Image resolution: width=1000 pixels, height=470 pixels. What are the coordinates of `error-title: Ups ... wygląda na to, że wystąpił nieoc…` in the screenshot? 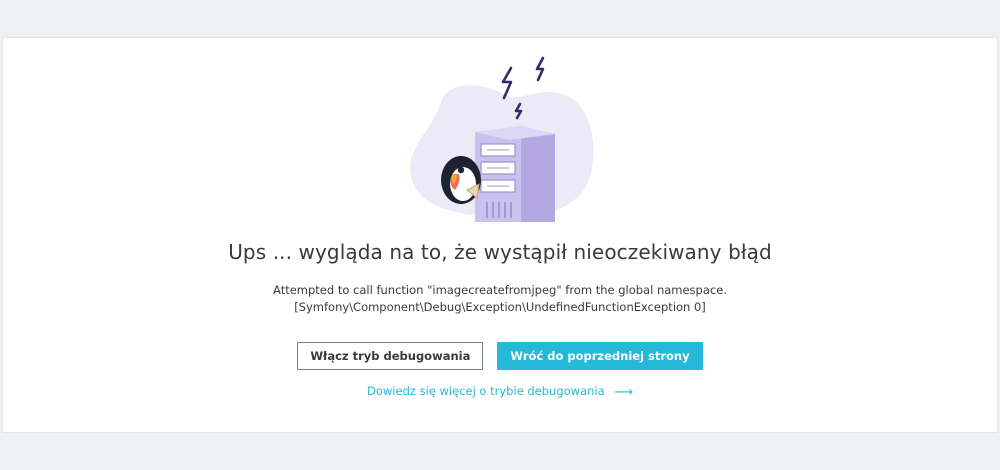 It's located at (500, 252).